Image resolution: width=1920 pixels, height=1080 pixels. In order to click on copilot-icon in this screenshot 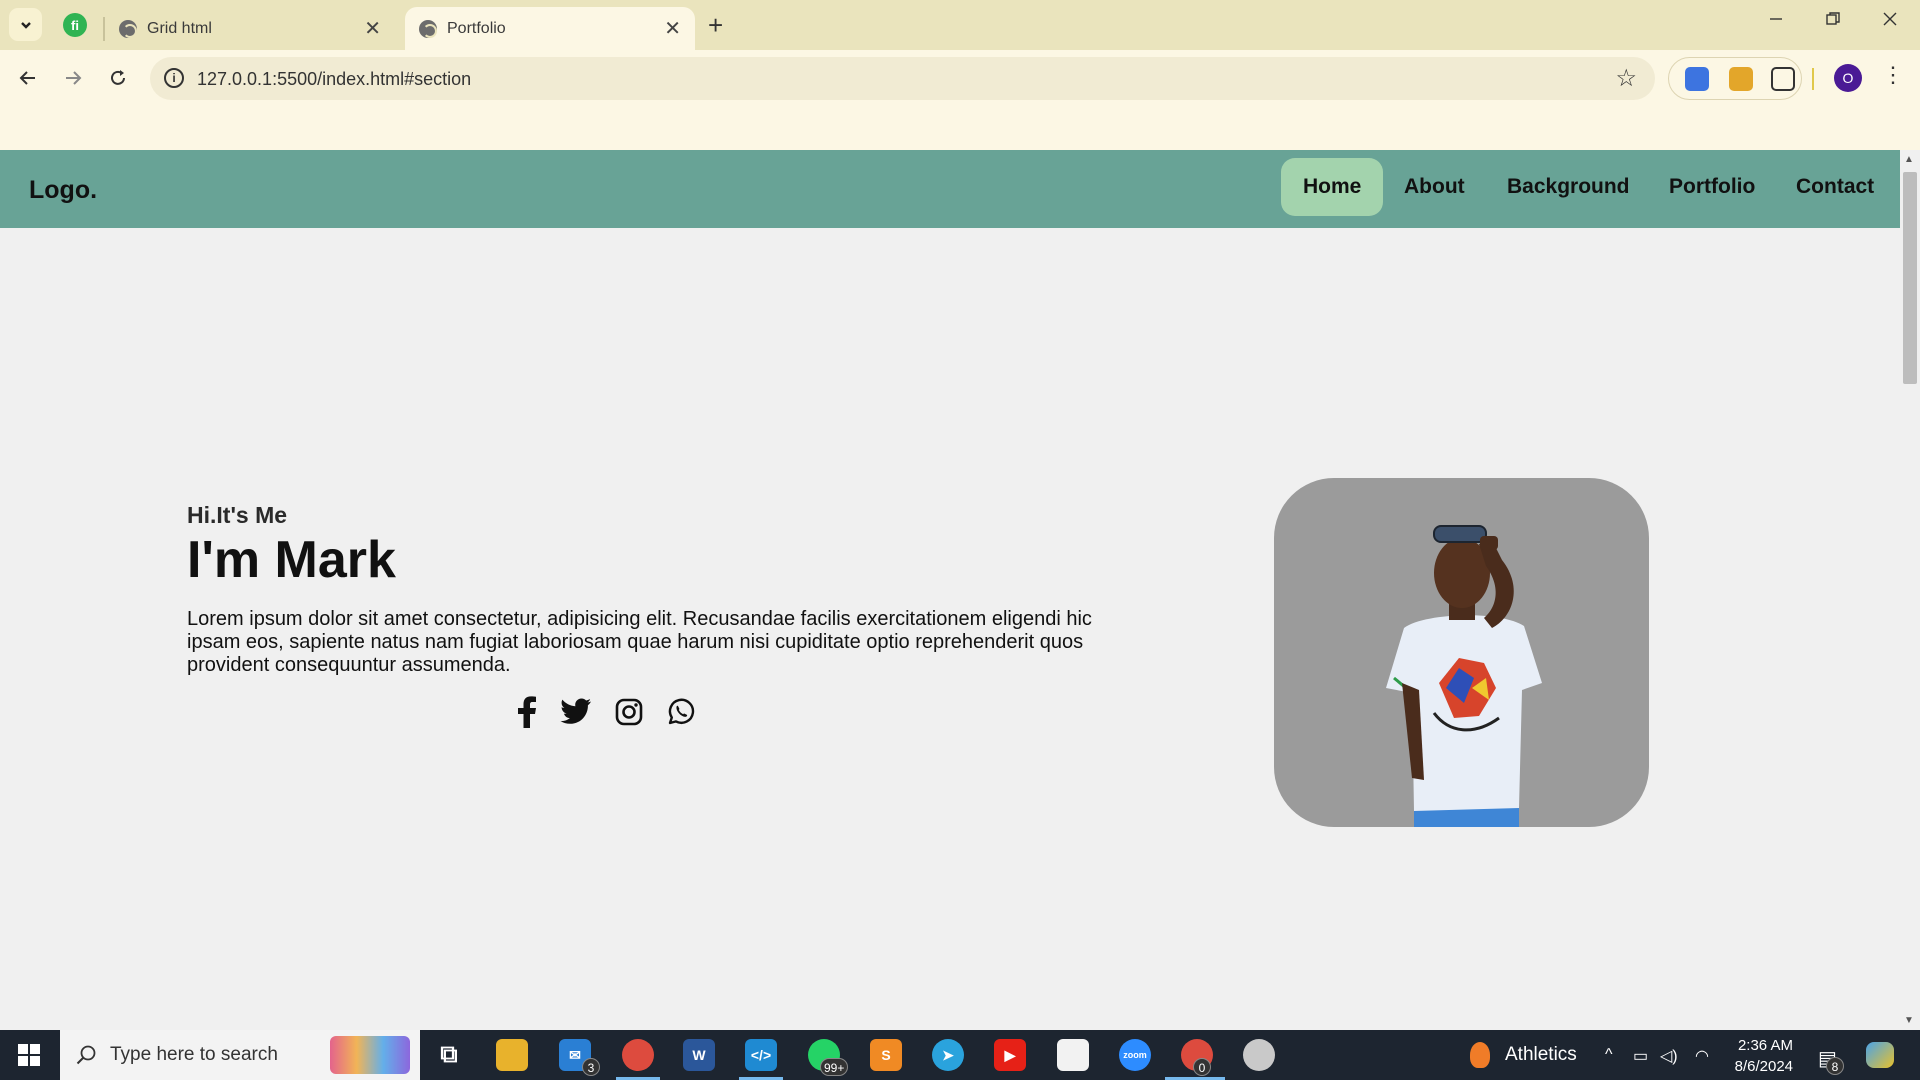, I will do `click(1880, 1055)`.